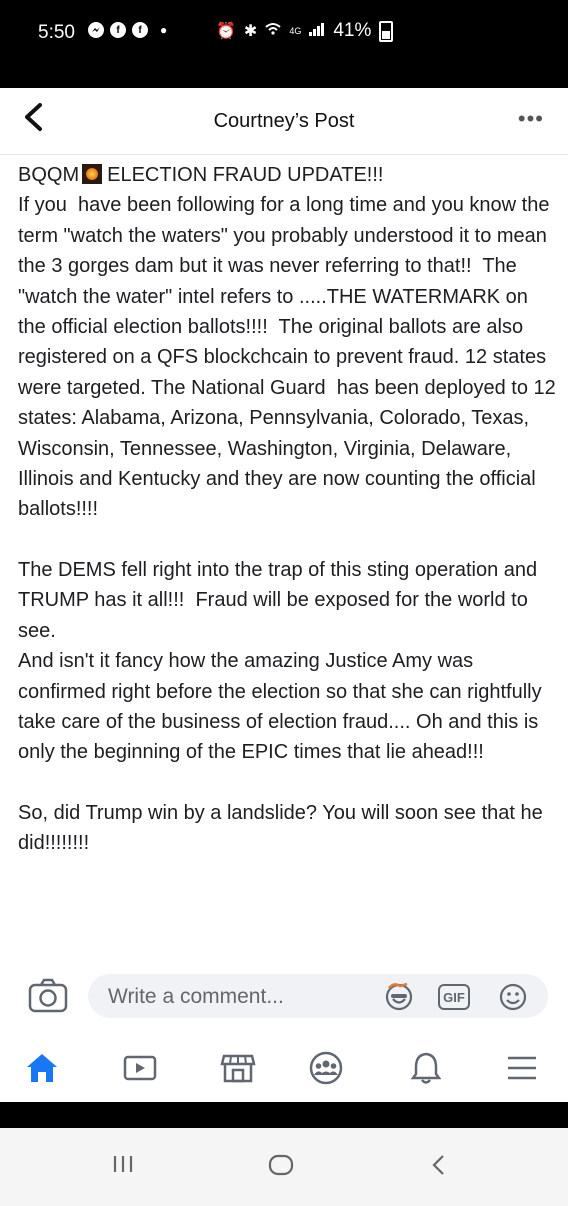 This screenshot has width=568, height=1206. I want to click on home-icon, so click(42, 1068).